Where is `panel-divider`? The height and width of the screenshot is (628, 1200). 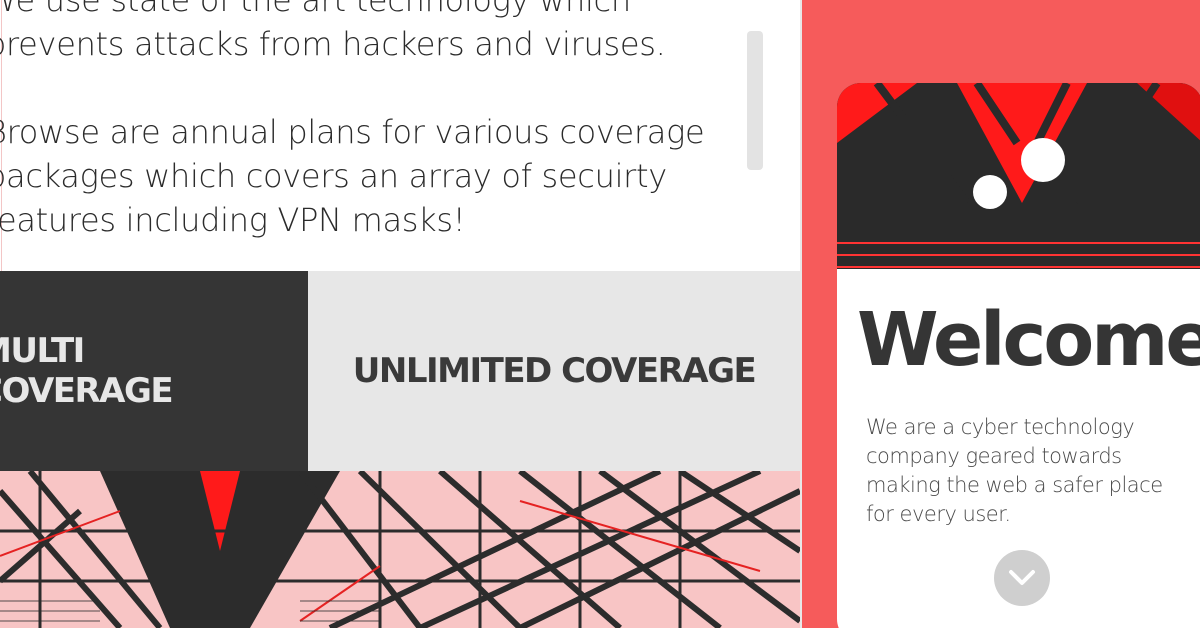
panel-divider is located at coordinates (801, 314).